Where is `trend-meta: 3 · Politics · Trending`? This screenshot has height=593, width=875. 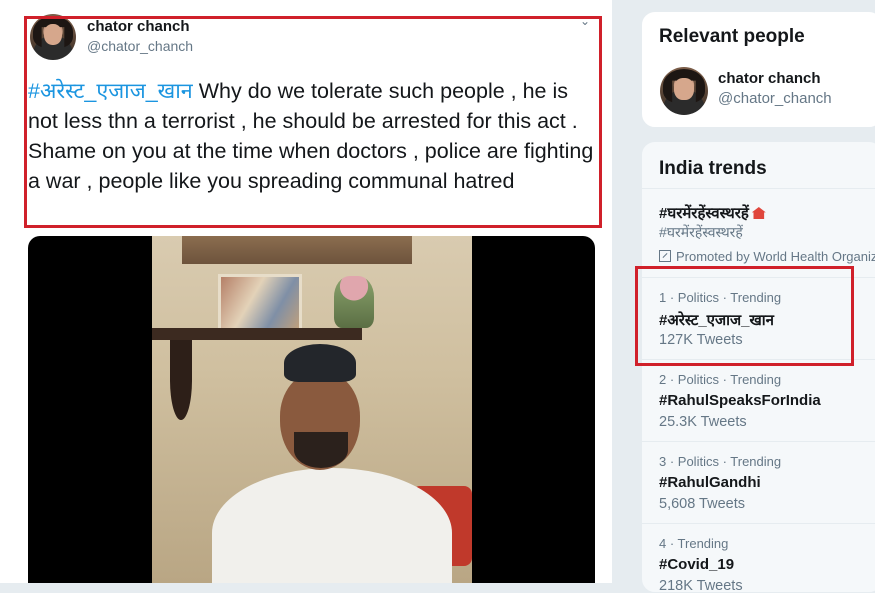
trend-meta: 3 · Politics · Trending is located at coordinates (720, 461).